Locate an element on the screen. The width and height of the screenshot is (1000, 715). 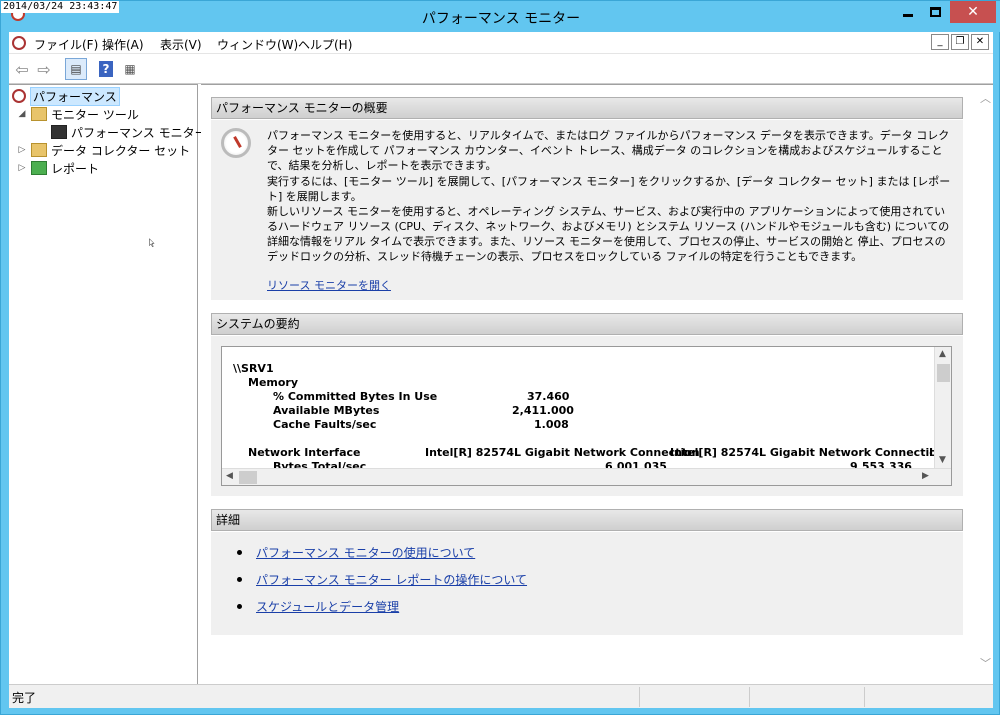
counter-name: Cache Faults/sec is located at coordinates (325, 424).